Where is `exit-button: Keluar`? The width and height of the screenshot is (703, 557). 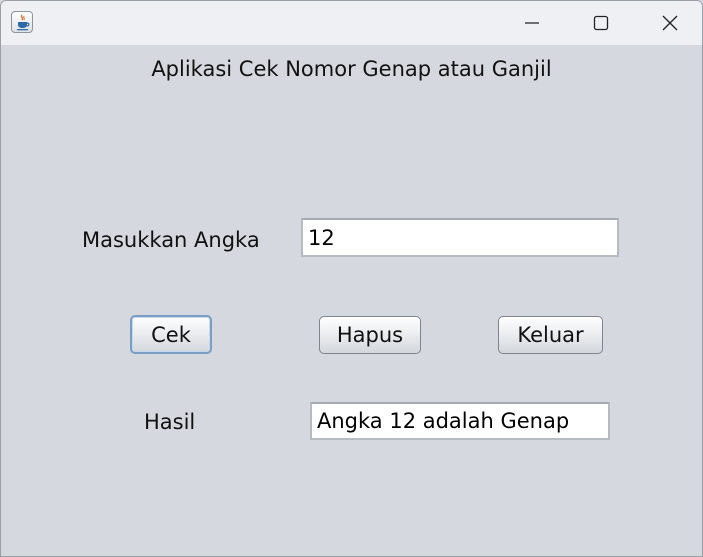
exit-button: Keluar is located at coordinates (550, 335).